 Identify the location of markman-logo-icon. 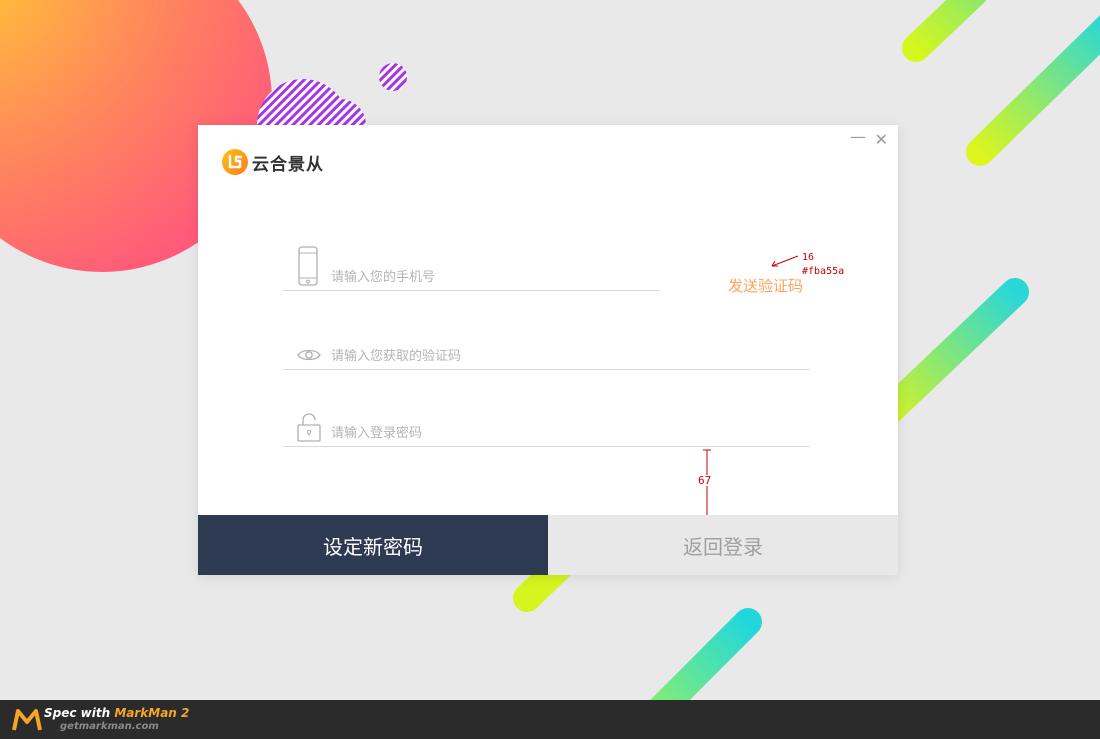
(27, 720).